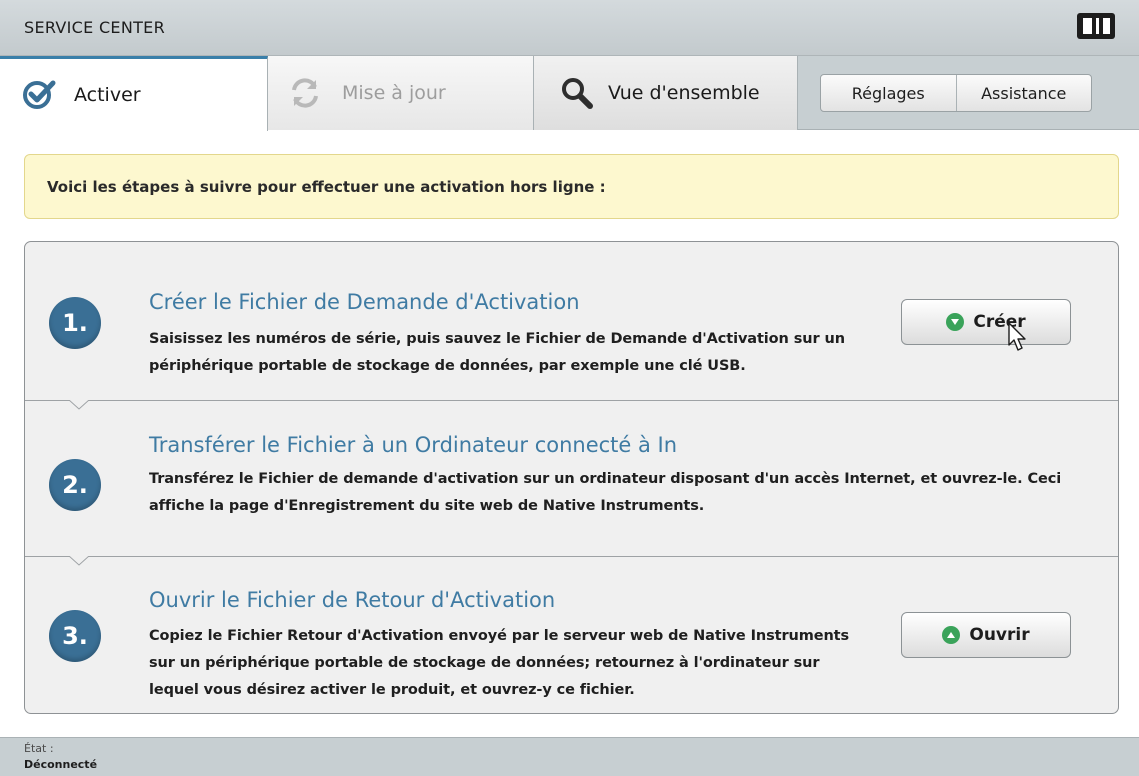  Describe the element at coordinates (999, 635) in the screenshot. I see `open-button-label: Ouvrir` at that location.